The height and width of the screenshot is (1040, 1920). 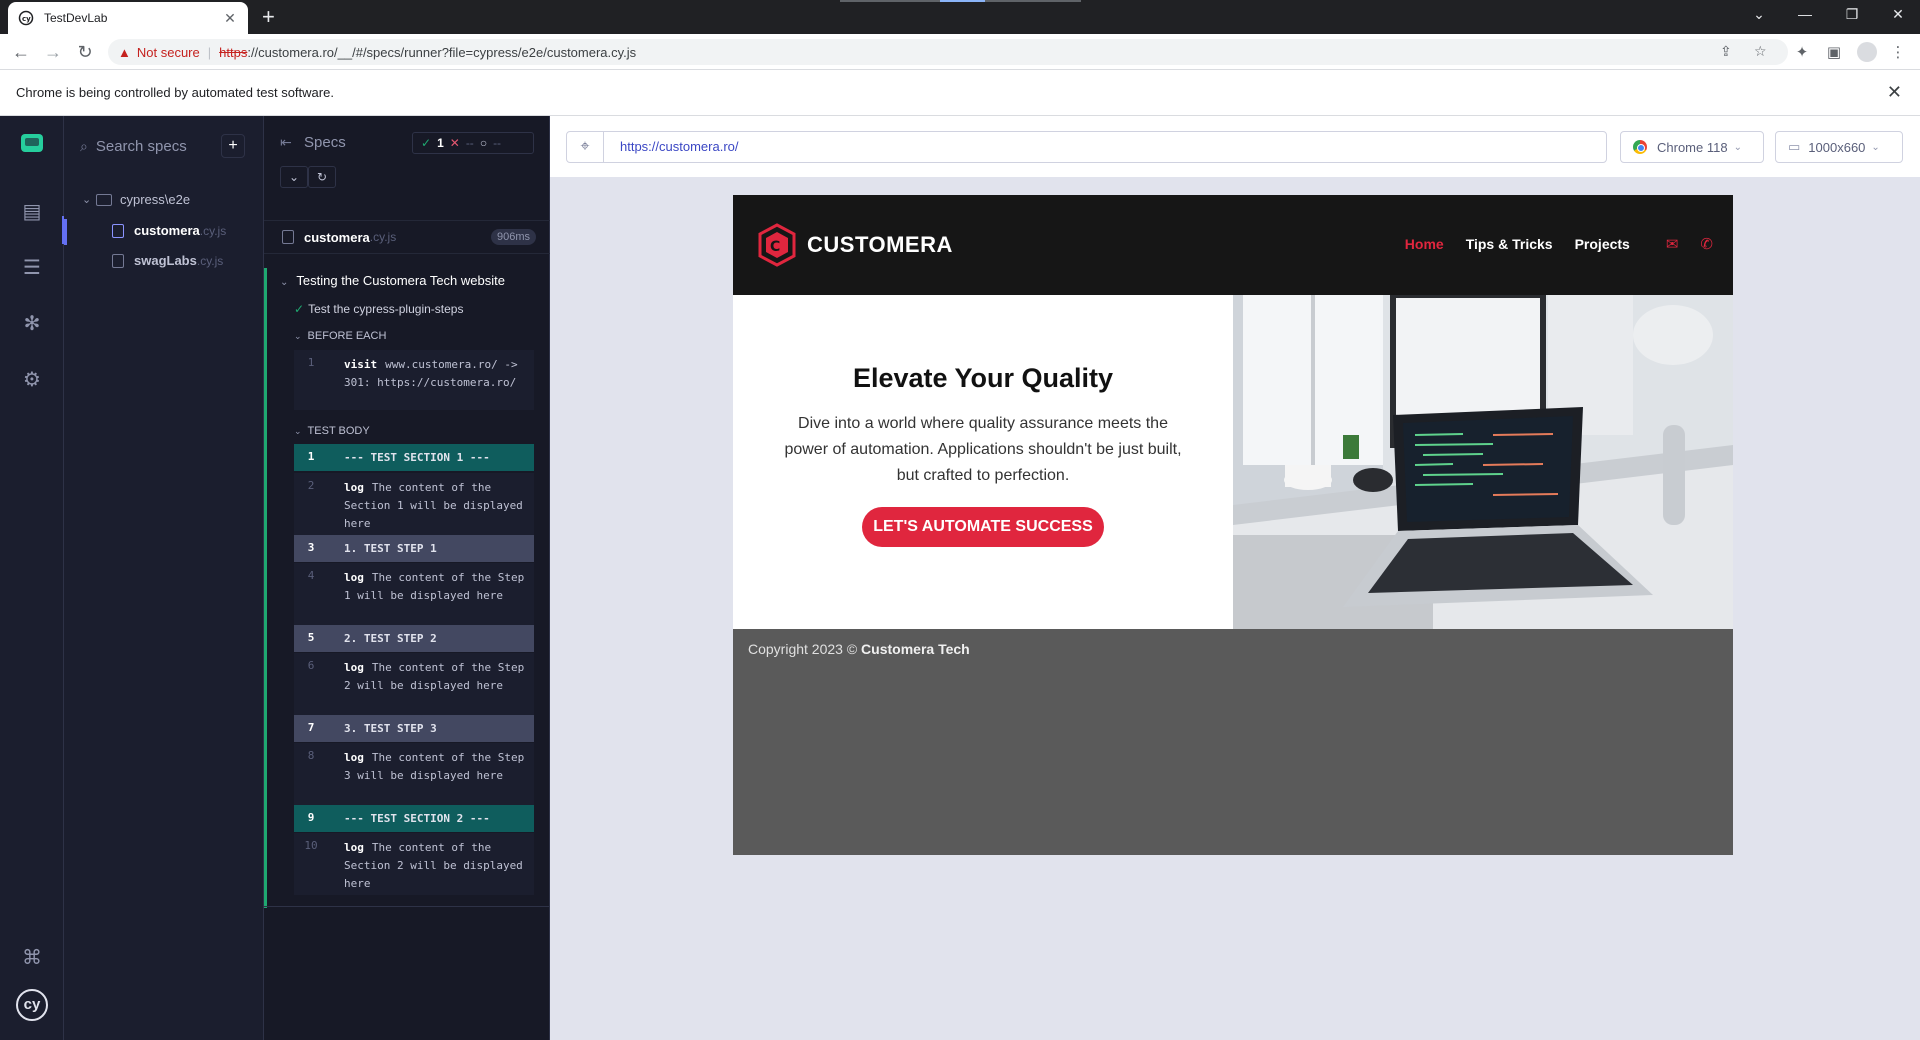 What do you see at coordinates (1802, 52) in the screenshot?
I see `extensions-puzzle-icon: ✦` at bounding box center [1802, 52].